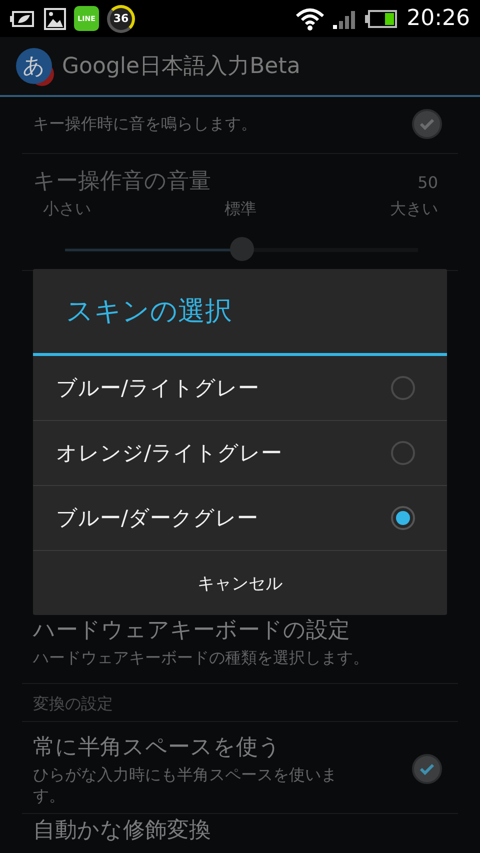 The image size is (480, 853). Describe the element at coordinates (344, 18) in the screenshot. I see `signal-icon` at that location.